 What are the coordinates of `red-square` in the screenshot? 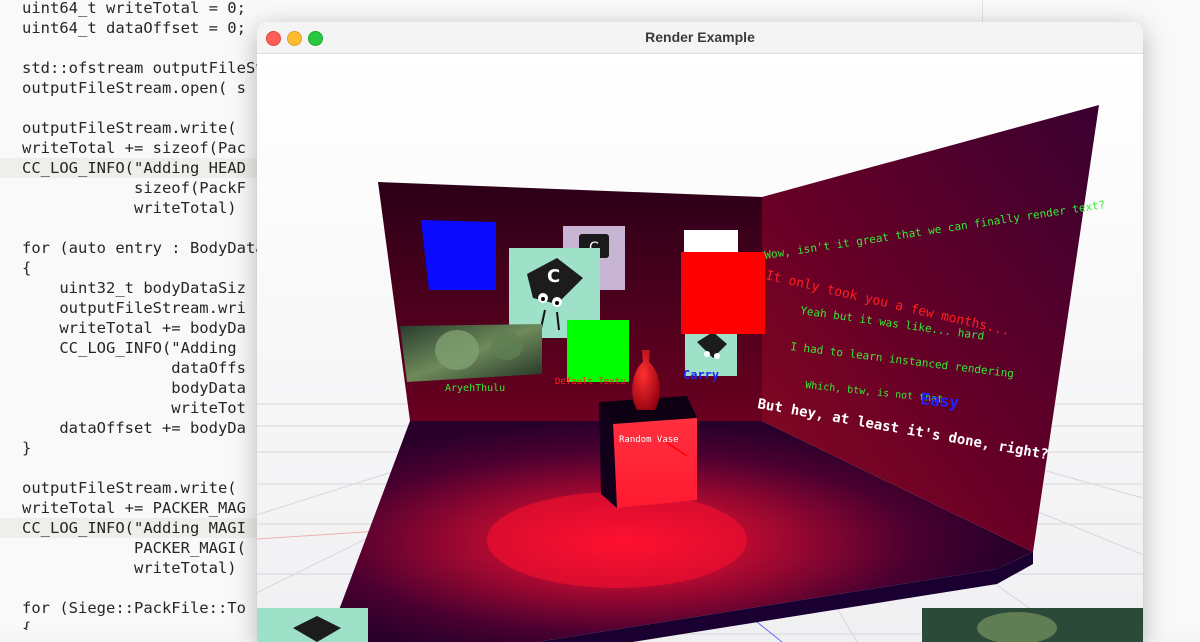 It's located at (723, 293).